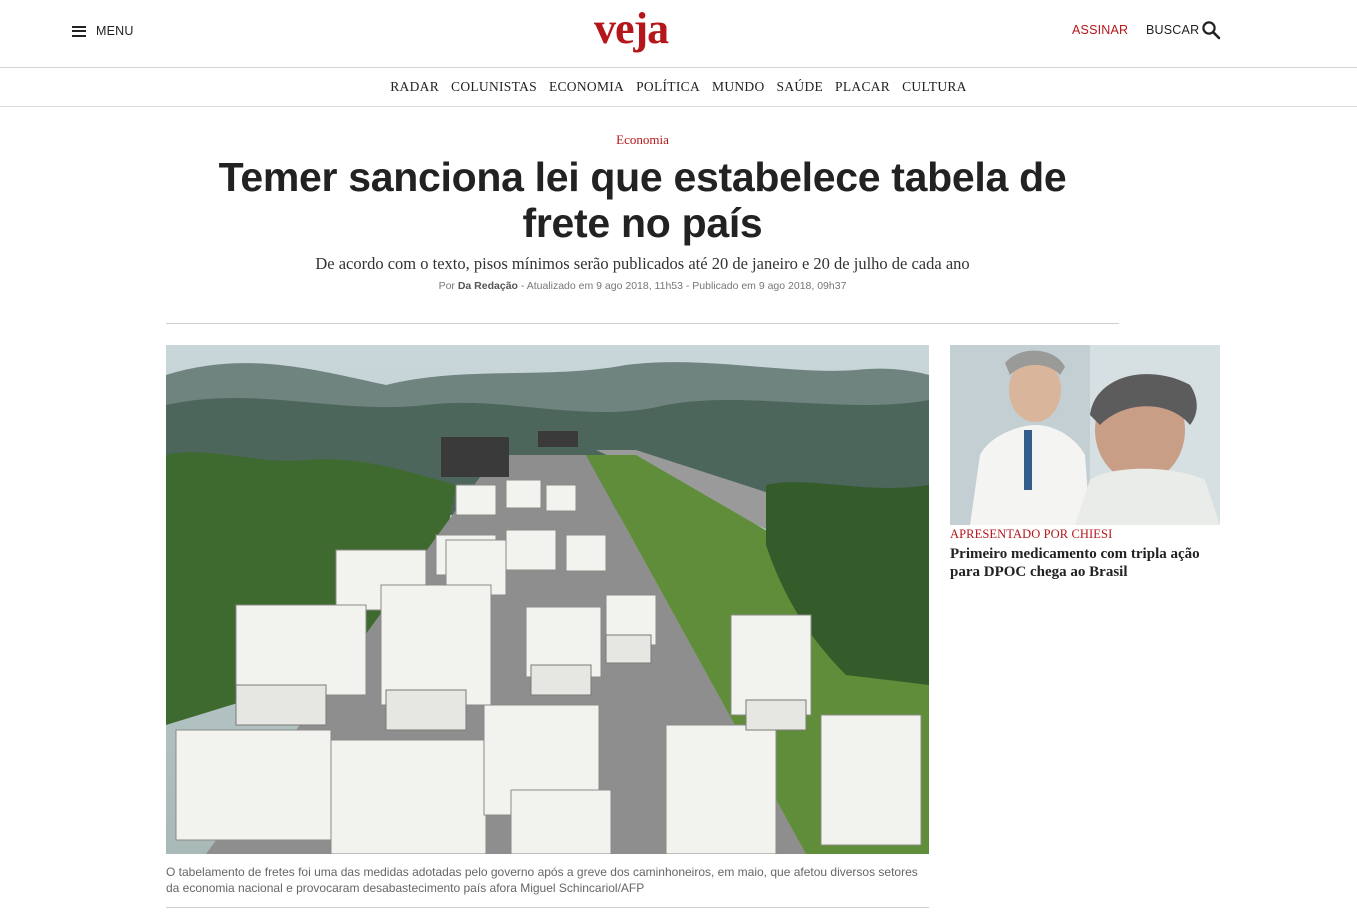 The height and width of the screenshot is (921, 1357). What do you see at coordinates (414, 87) in the screenshot?
I see `nav-item-radar: RADAR` at bounding box center [414, 87].